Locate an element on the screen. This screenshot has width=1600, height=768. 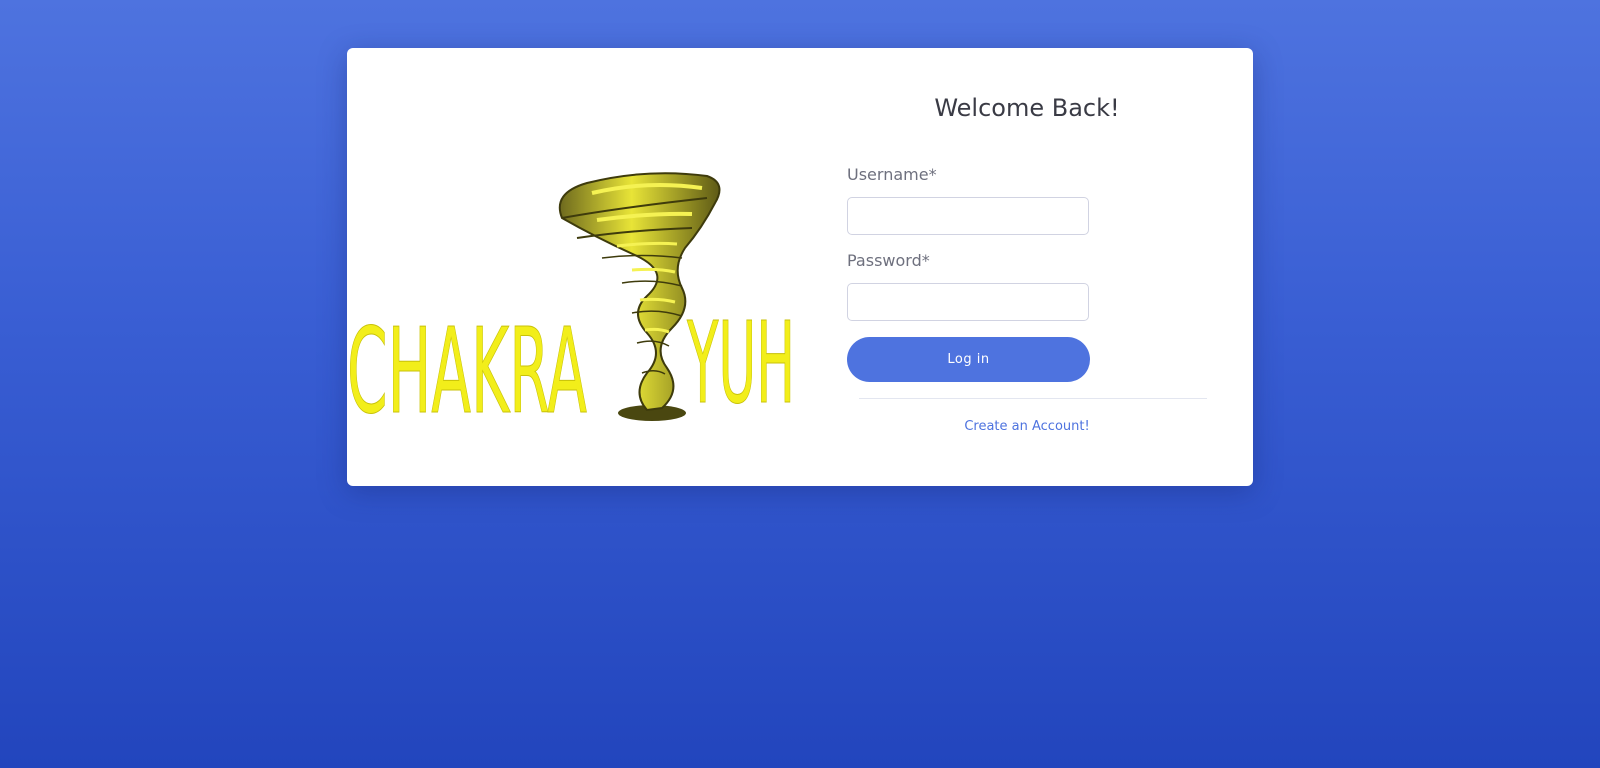
chakra-yuh-logo: CHAKRA YUH is located at coordinates (574, 299).